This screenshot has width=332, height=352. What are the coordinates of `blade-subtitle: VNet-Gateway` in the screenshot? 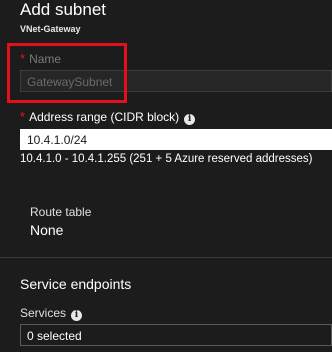 It's located at (50, 29).